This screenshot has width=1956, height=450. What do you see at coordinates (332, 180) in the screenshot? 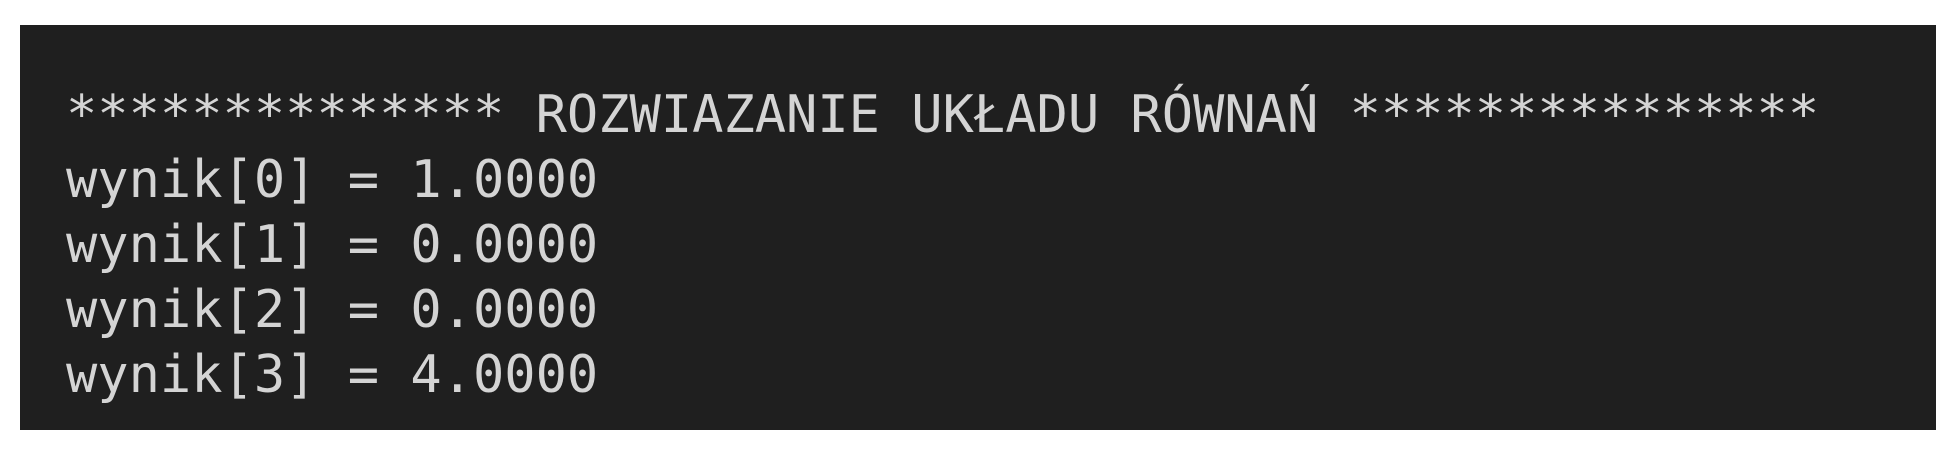
I see `output-result-line-0: wynik[0] = 1.0000` at bounding box center [332, 180].